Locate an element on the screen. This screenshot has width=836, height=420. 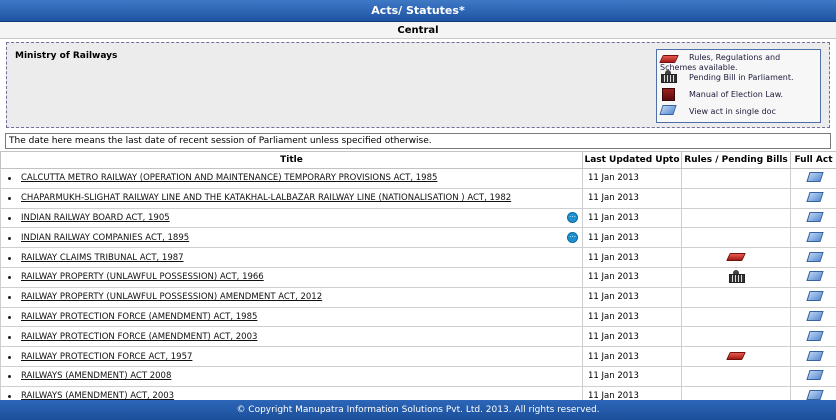
legend-manual: Manual of Election Law. is located at coordinates (738, 94).